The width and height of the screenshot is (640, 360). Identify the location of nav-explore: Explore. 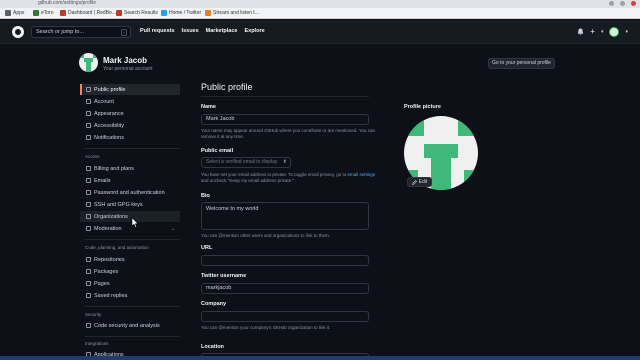
(254, 31).